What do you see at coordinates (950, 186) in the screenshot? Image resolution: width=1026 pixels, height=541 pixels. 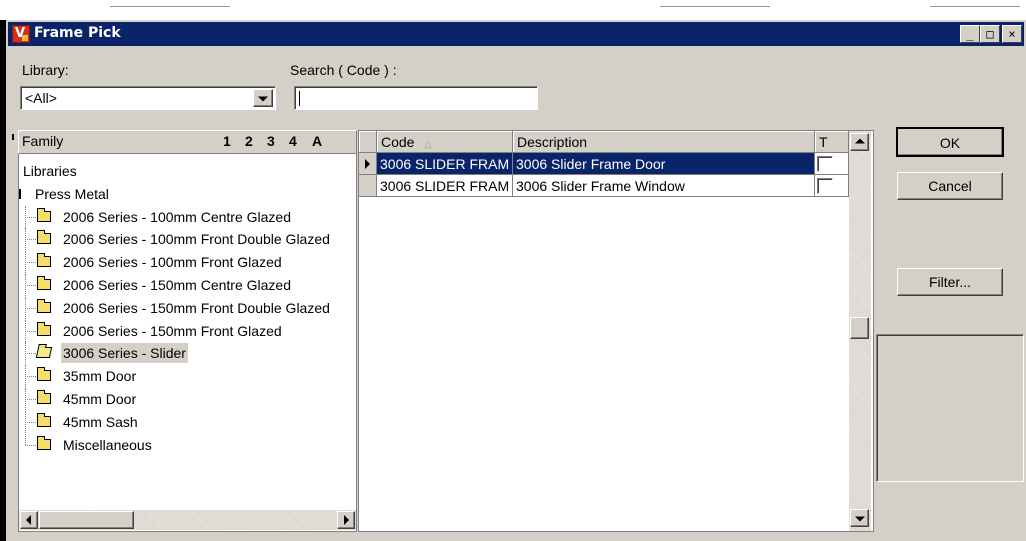 I see `cancel-button: Cancel` at bounding box center [950, 186].